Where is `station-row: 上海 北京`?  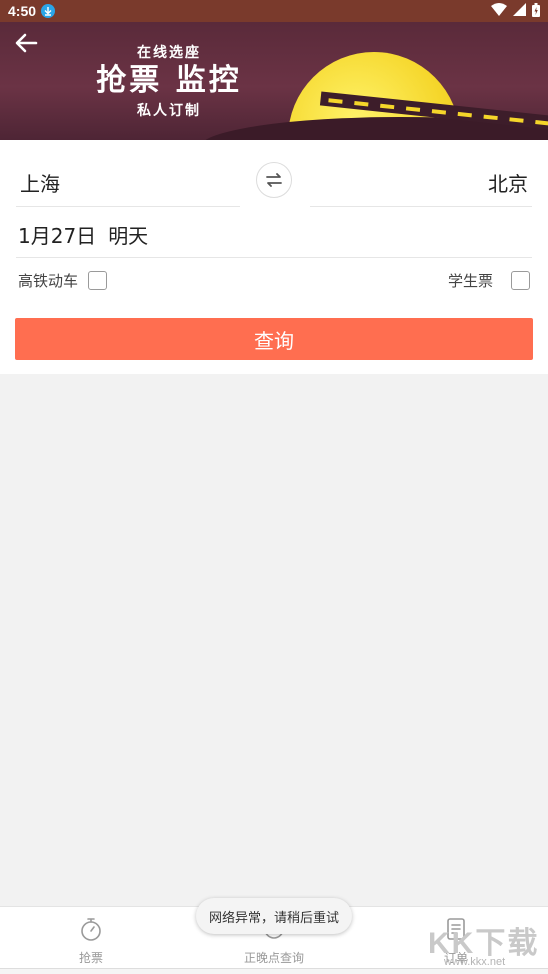 station-row: 上海 北京 is located at coordinates (274, 173).